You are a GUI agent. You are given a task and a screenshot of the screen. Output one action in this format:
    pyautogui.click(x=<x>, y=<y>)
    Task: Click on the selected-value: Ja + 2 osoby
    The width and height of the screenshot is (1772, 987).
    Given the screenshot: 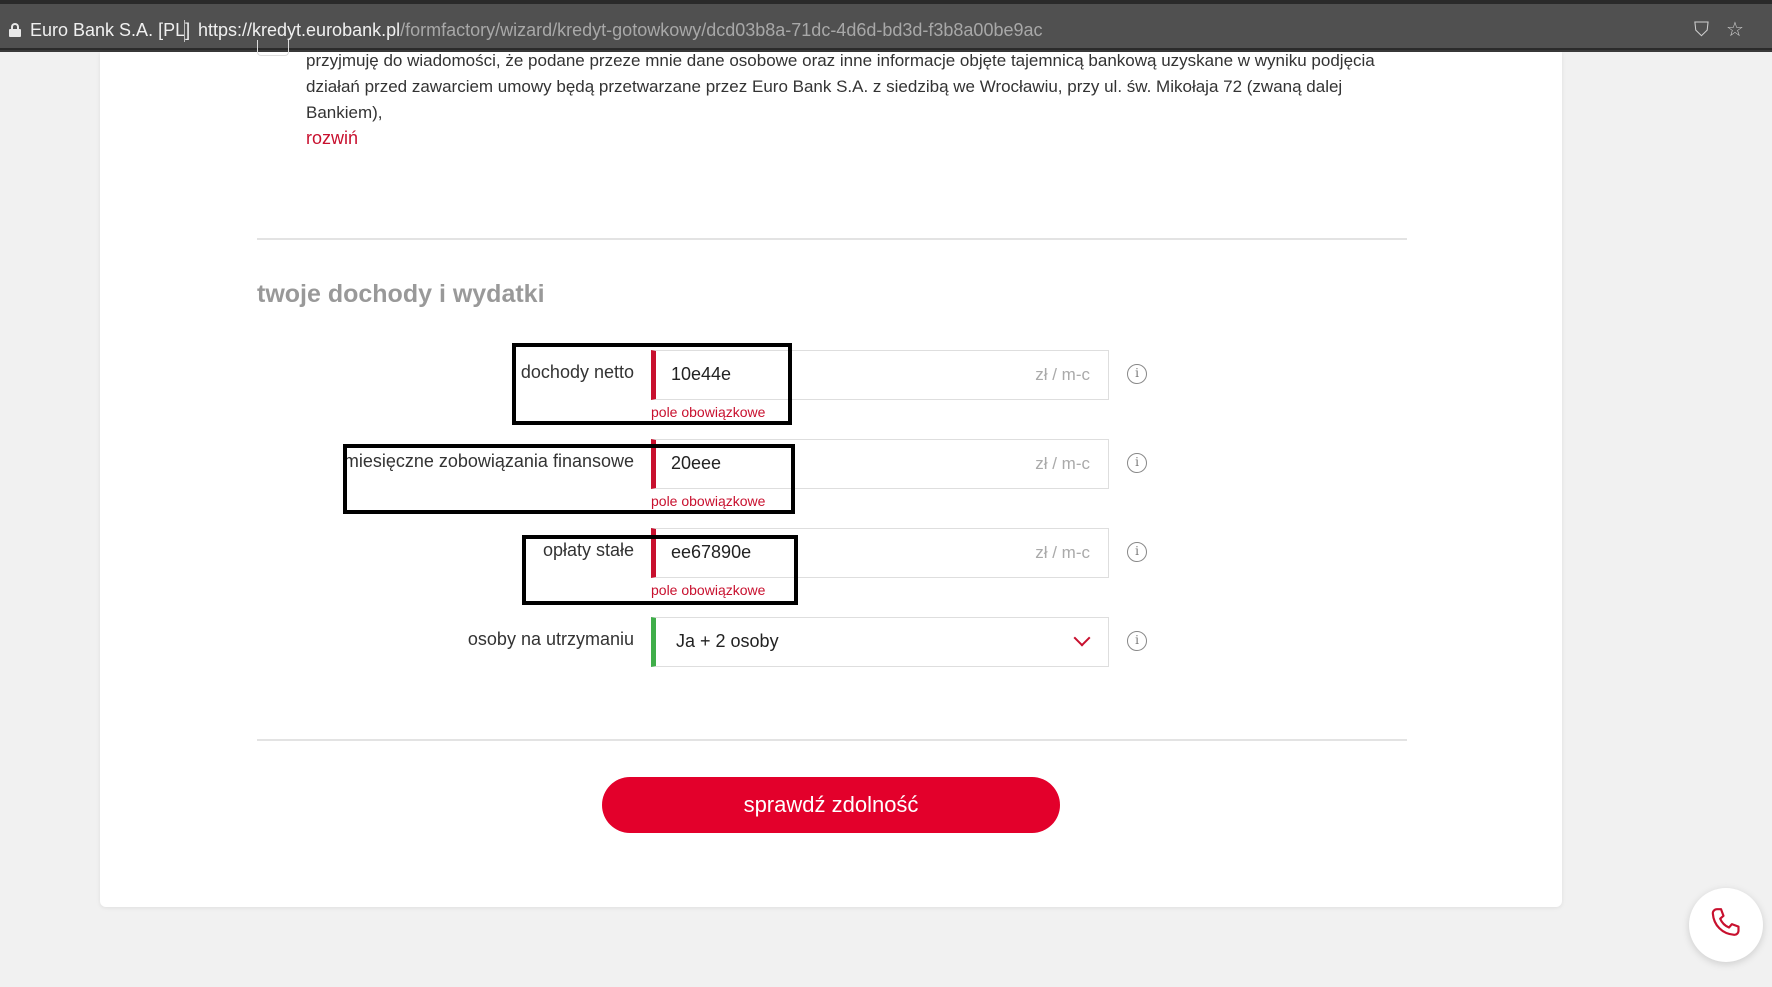 What is the action you would take?
    pyautogui.click(x=727, y=641)
    